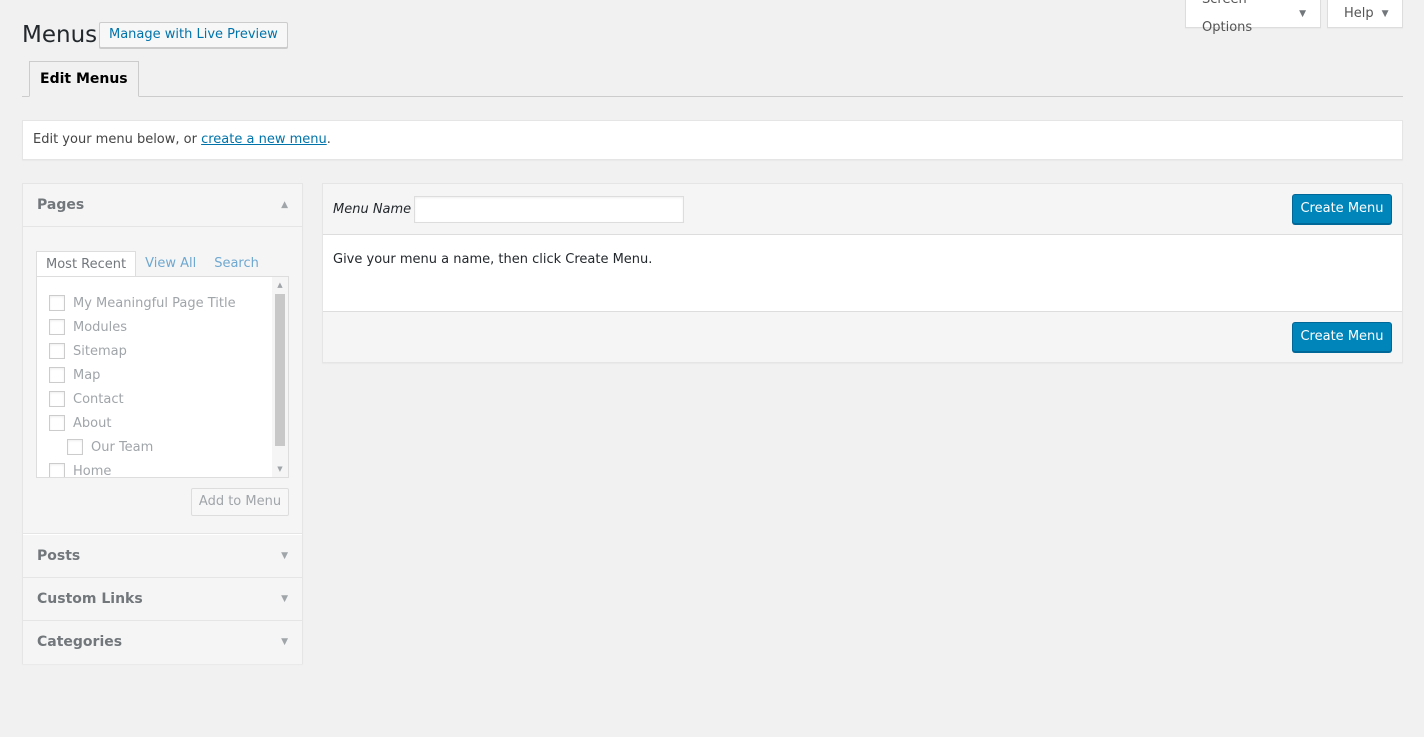 The image size is (1424, 737). What do you see at coordinates (92, 470) in the screenshot?
I see `list-item-label: Home` at bounding box center [92, 470].